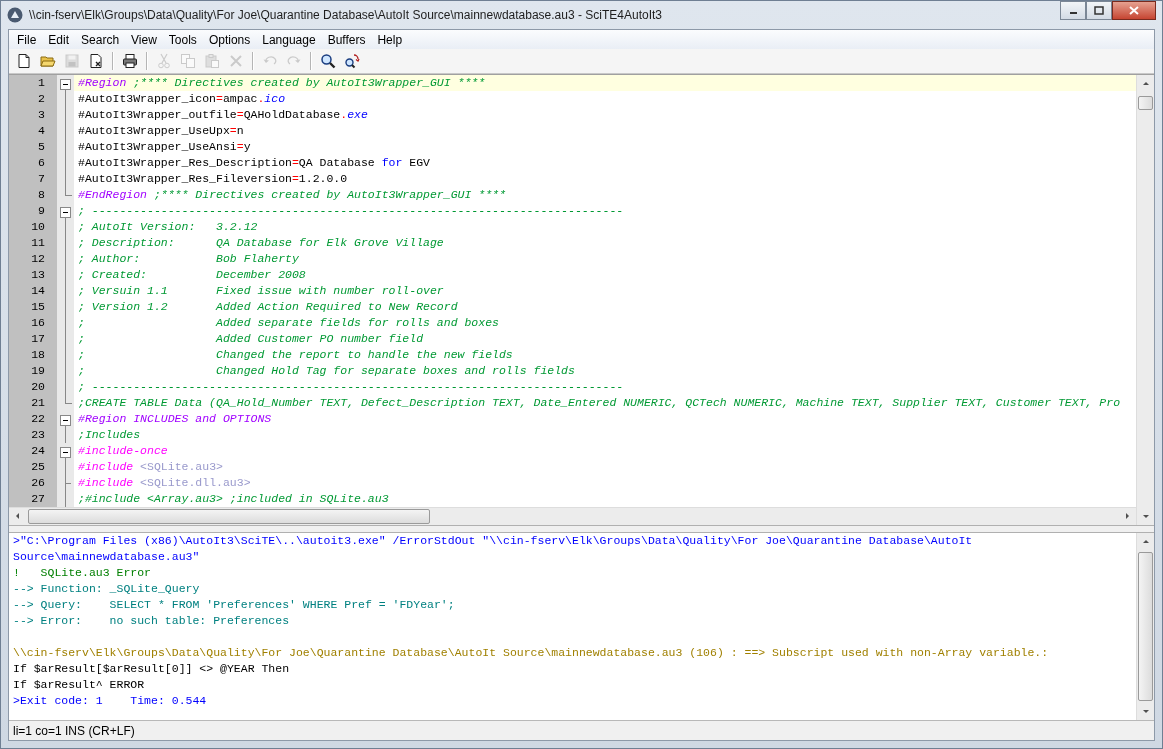 The width and height of the screenshot is (1163, 749). I want to click on close-button, so click(1134, 10).